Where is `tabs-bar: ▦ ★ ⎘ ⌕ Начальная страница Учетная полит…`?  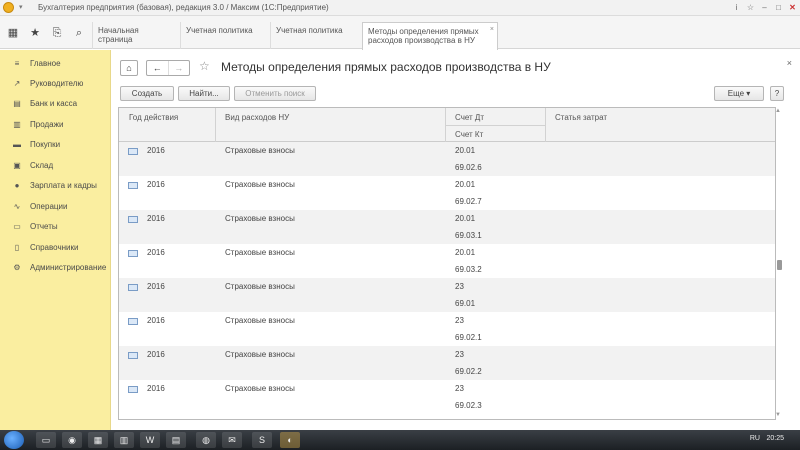 tabs-bar: ▦ ★ ⎘ ⌕ Начальная страница Учетная полит… is located at coordinates (400, 33).